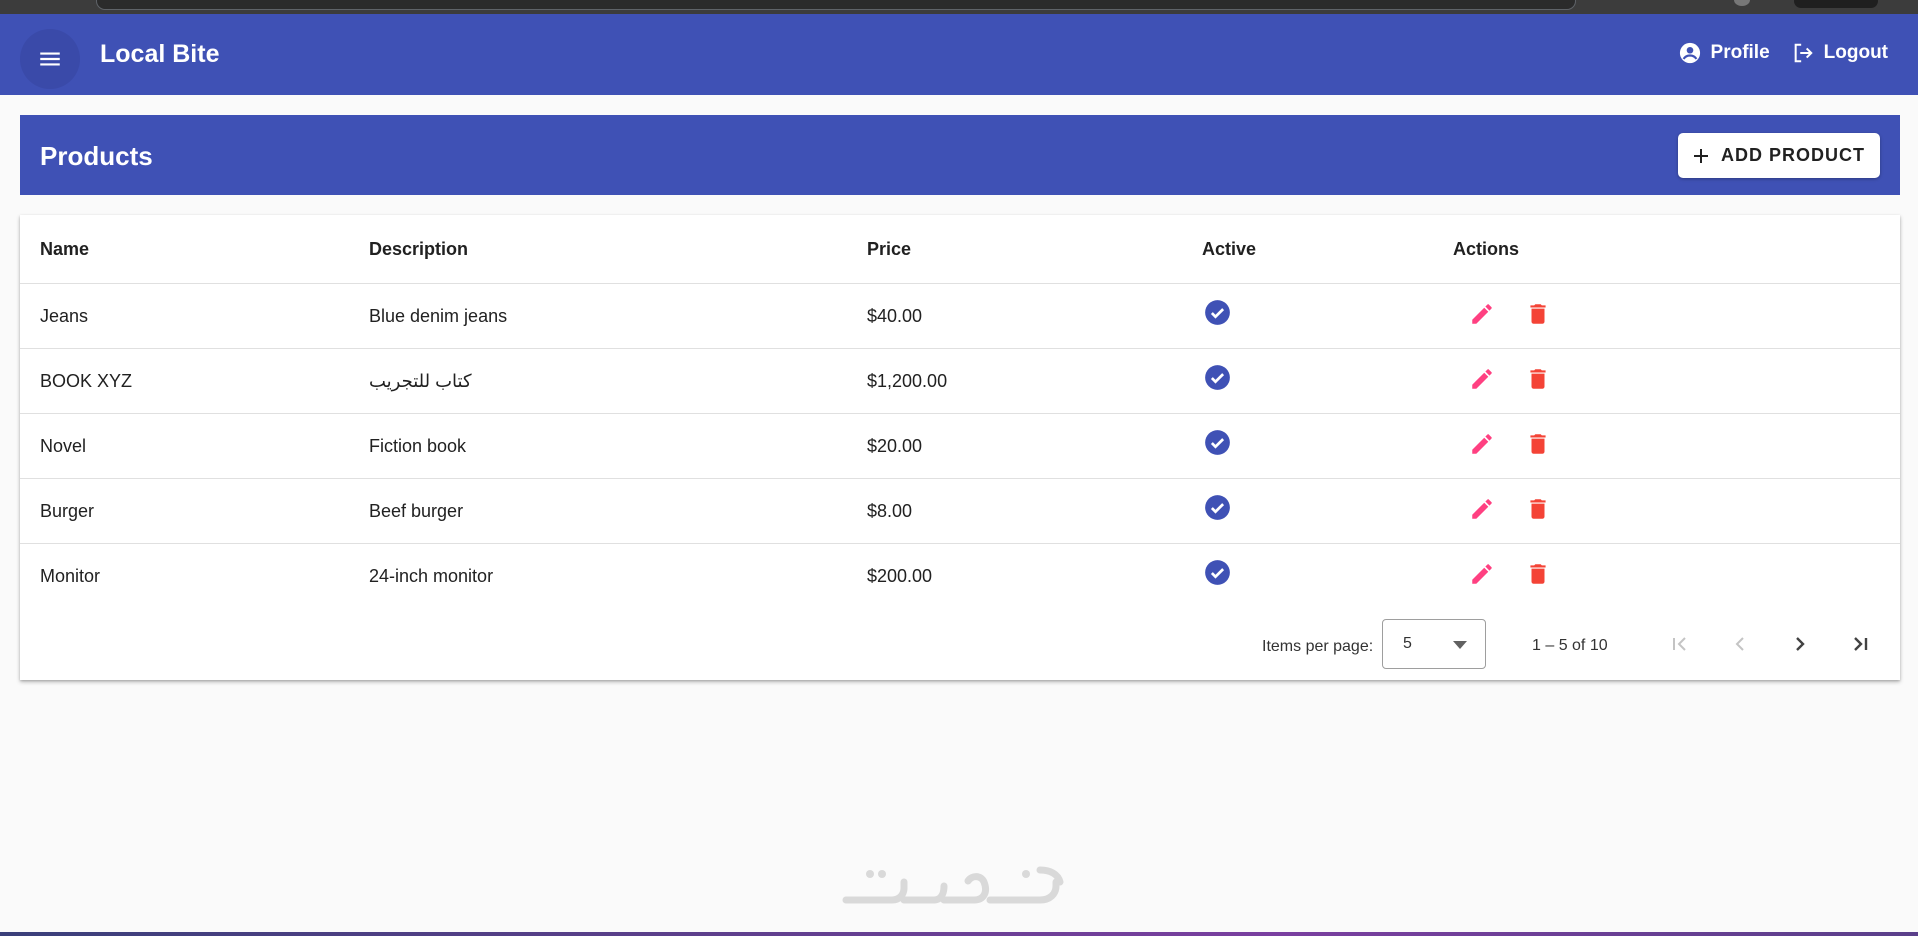 The width and height of the screenshot is (1918, 936). Describe the element at coordinates (1836, 4) in the screenshot. I see `browser-extension-icon` at that location.